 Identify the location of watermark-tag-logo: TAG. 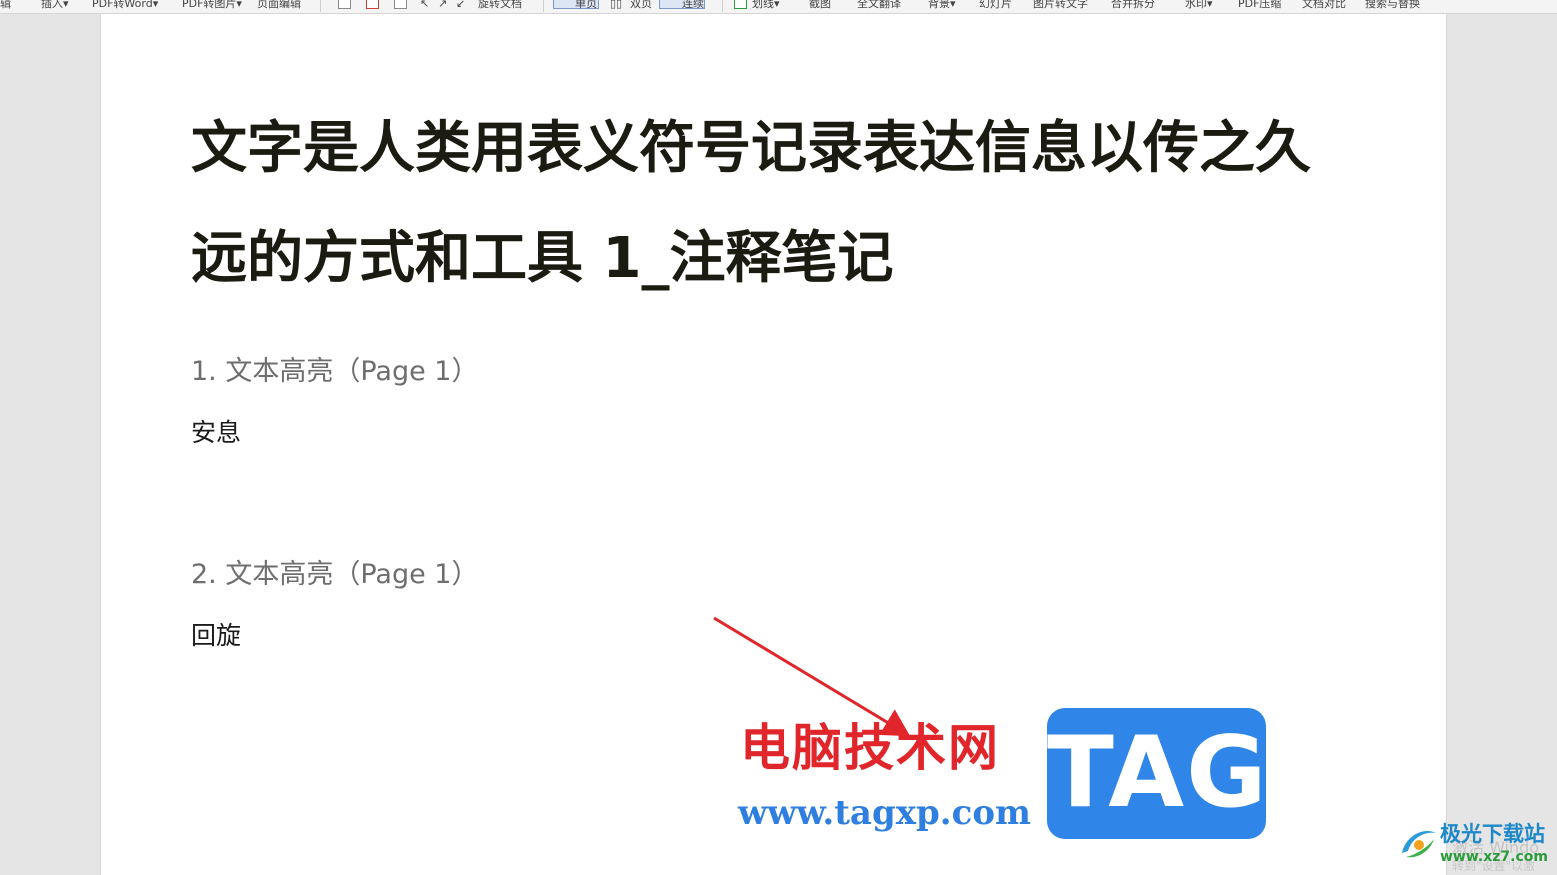
(1157, 773).